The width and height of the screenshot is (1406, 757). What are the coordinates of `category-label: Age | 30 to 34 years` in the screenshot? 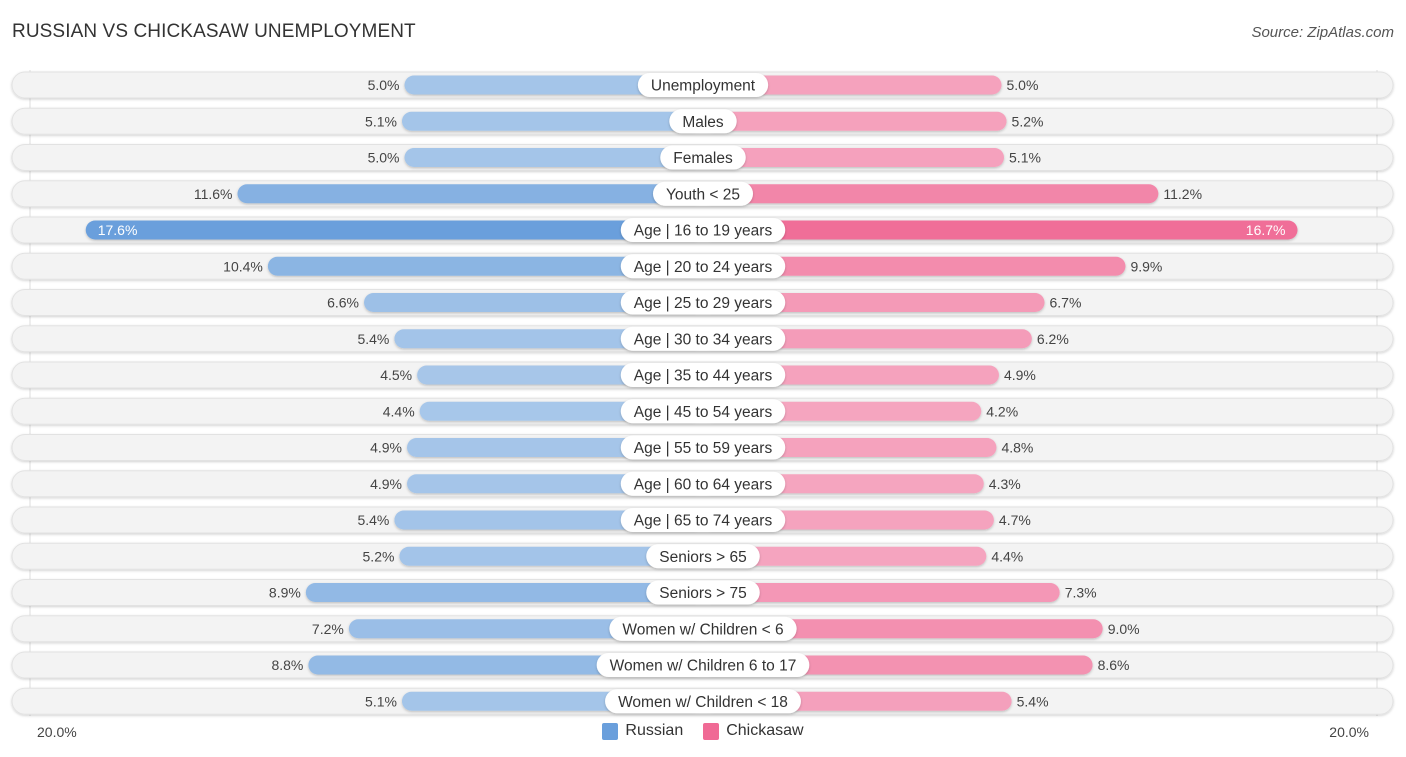 It's located at (703, 339).